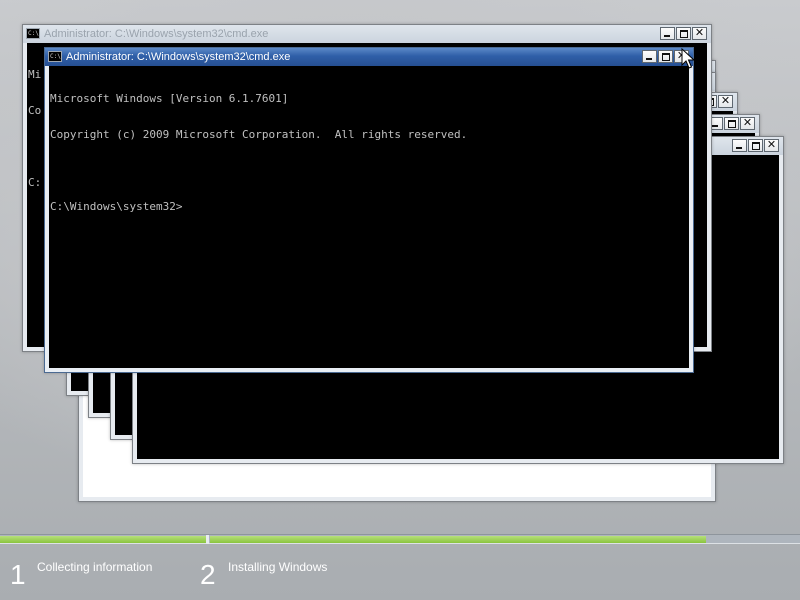 The width and height of the screenshot is (800, 600). What do you see at coordinates (688, 58) in the screenshot?
I see `mouse-pointer-icon` at bounding box center [688, 58].